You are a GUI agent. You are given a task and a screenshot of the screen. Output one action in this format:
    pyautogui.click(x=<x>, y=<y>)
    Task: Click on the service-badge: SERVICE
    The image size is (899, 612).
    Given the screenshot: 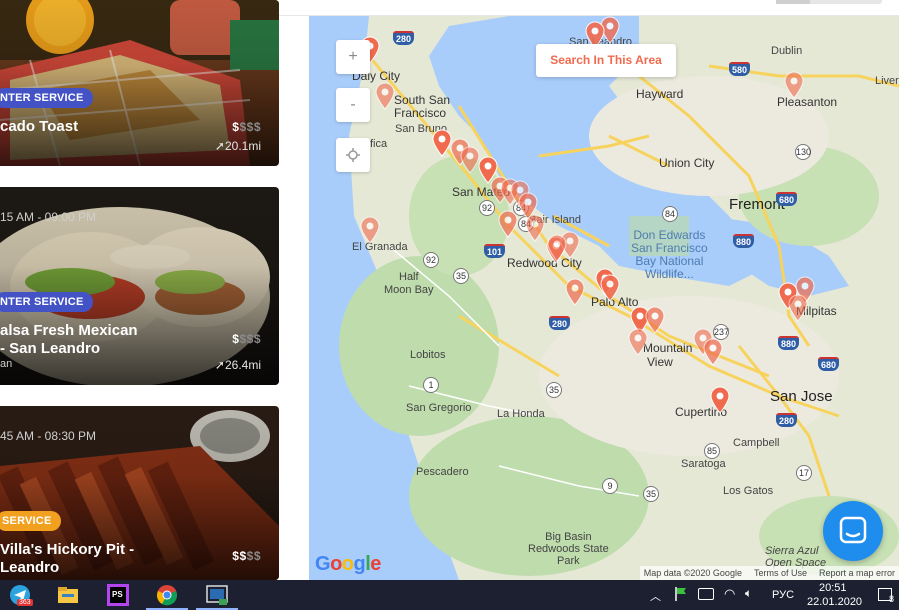 What is the action you would take?
    pyautogui.click(x=30, y=521)
    